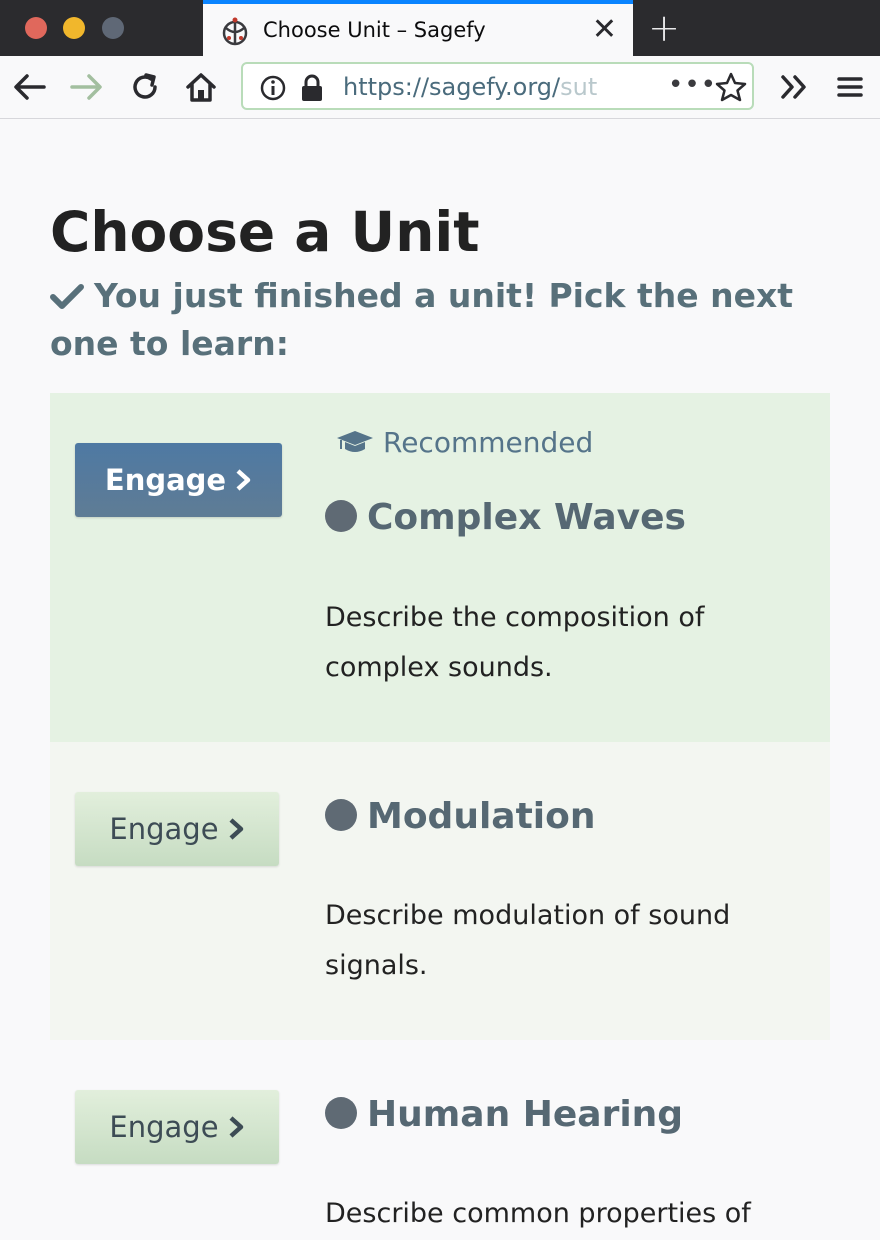  I want to click on lock-icon, so click(312, 87).